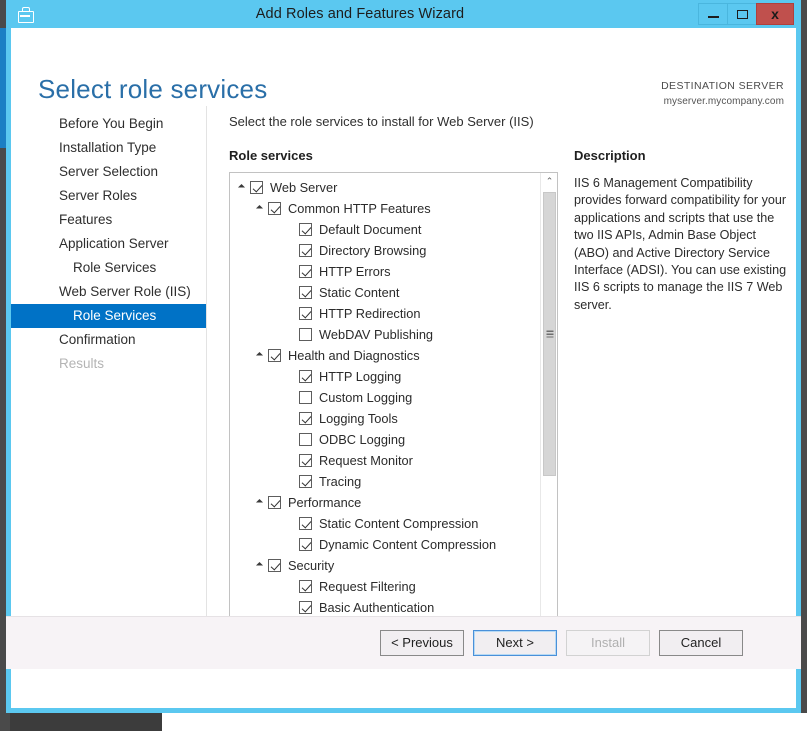 This screenshot has width=807, height=731. I want to click on sidebar-item-server-selection: Server Selection, so click(108, 172).